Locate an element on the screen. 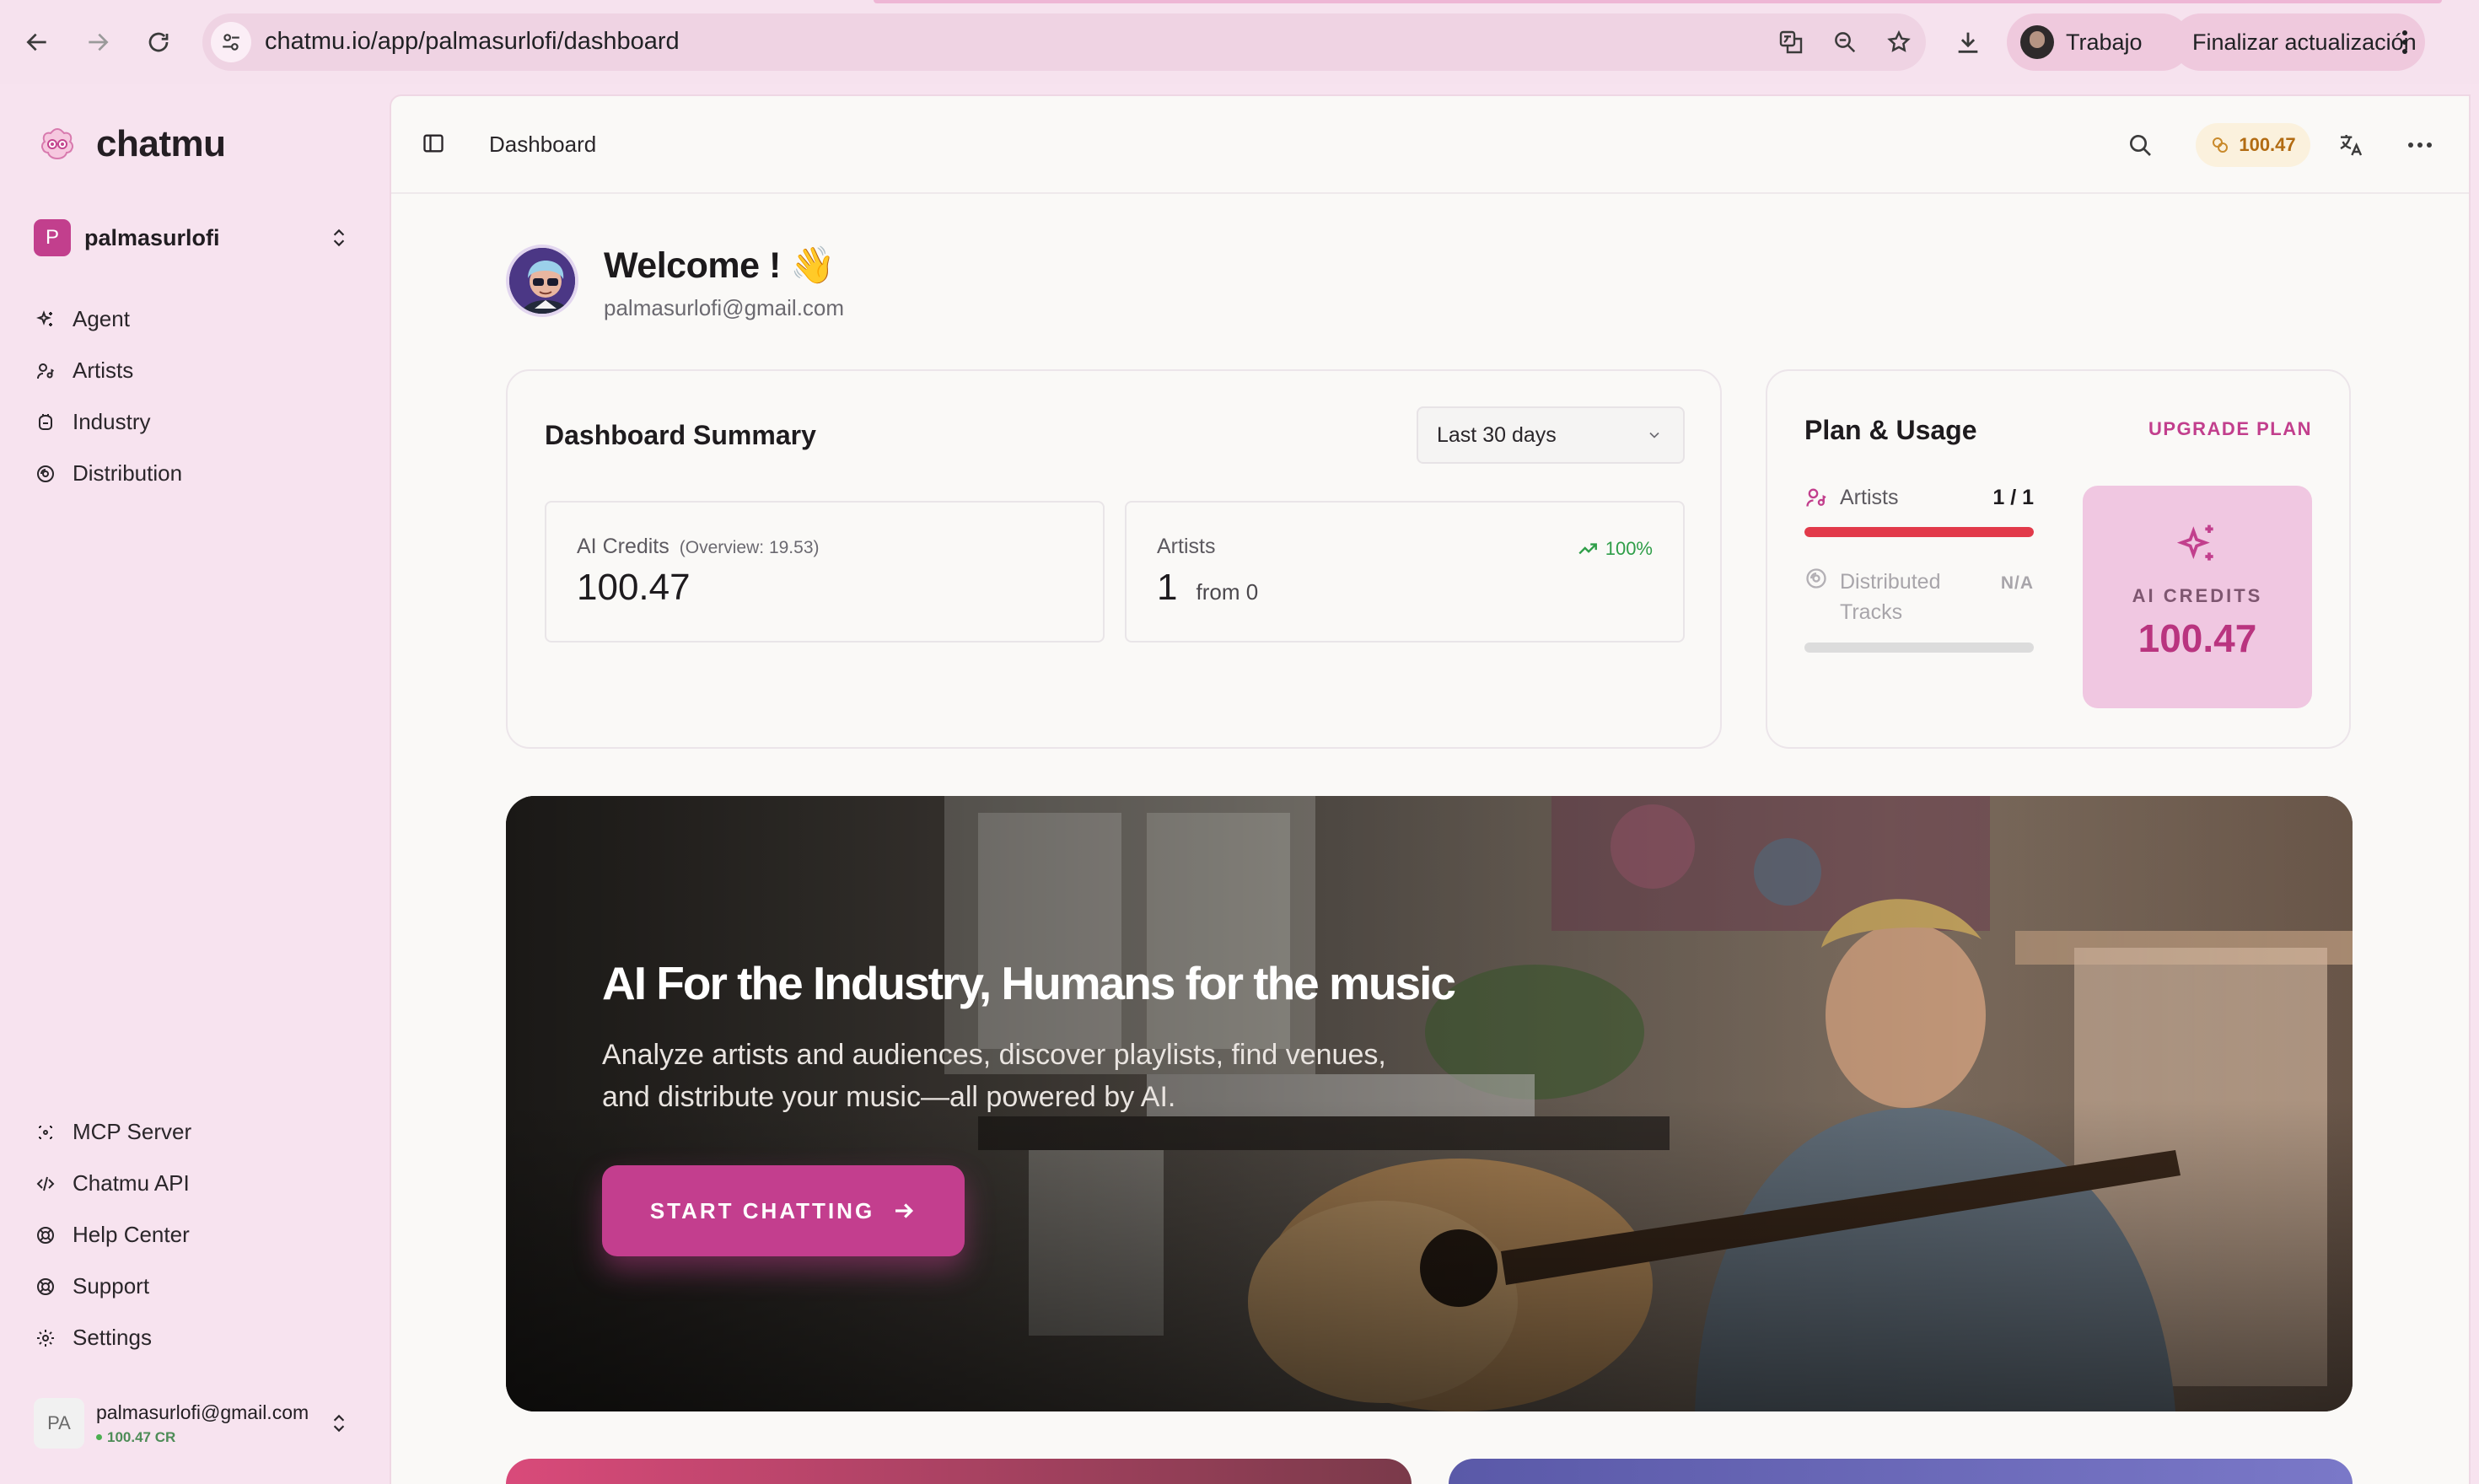  sidebar-item-industry: Industry is located at coordinates (194, 422).